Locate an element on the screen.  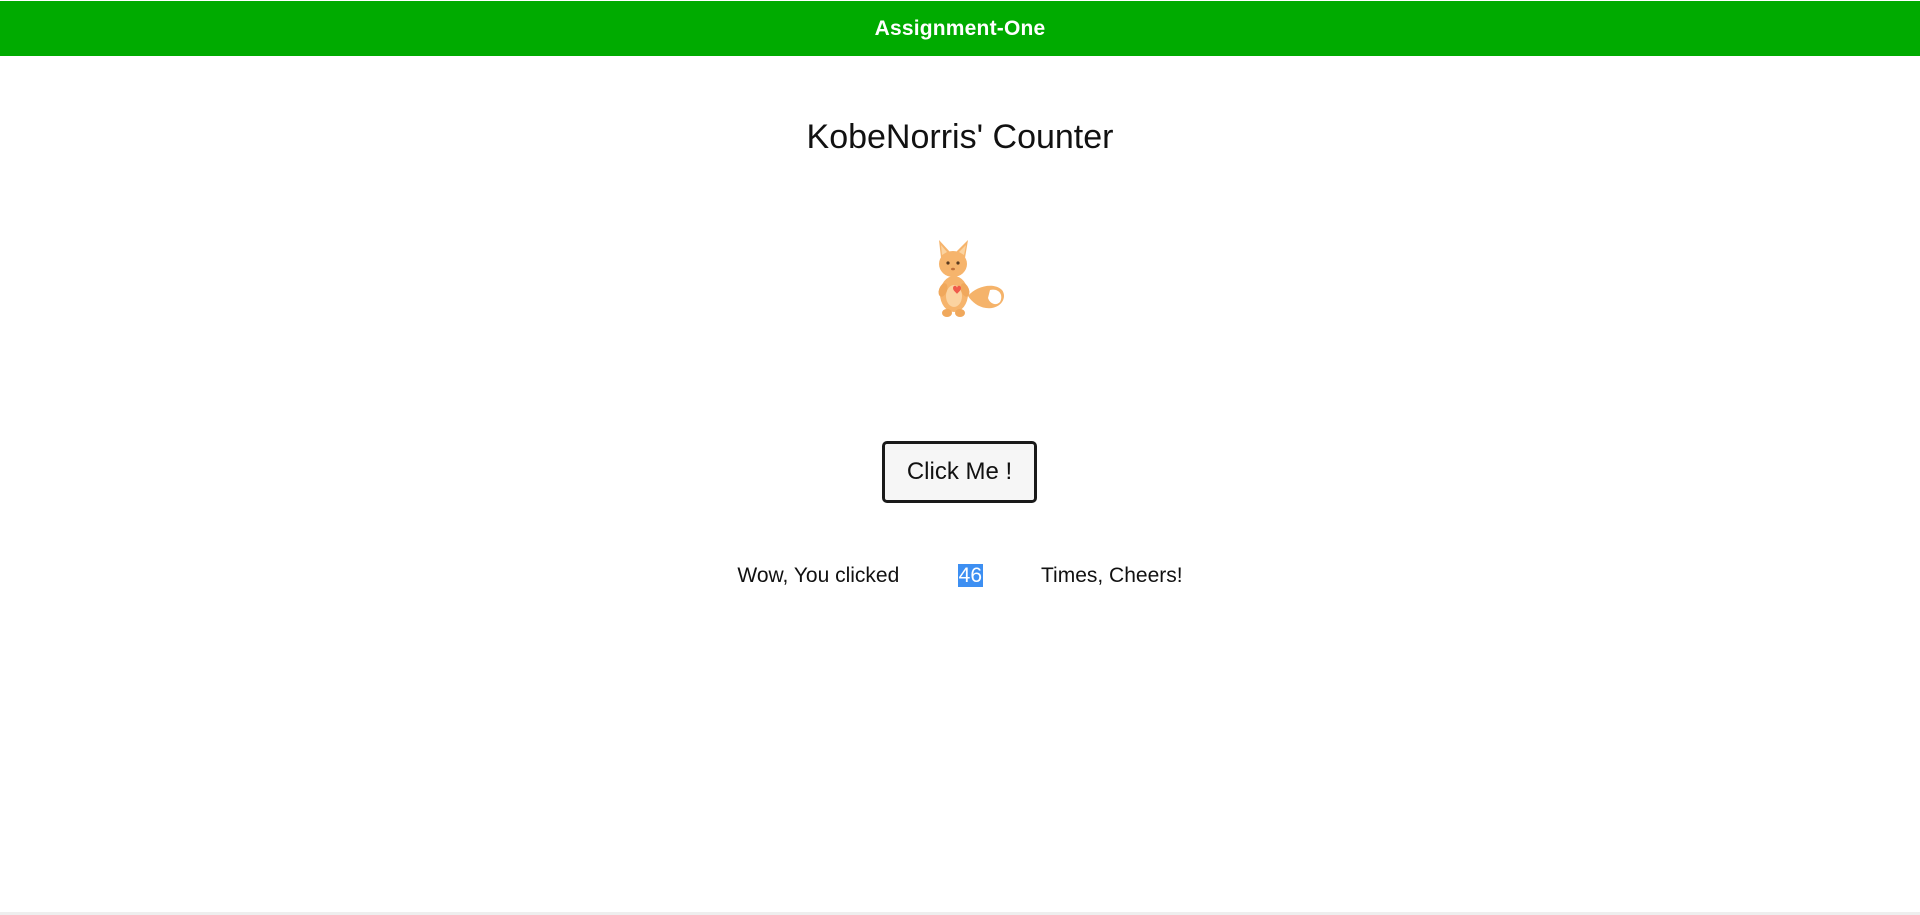
counter-prefix: Wow, You clicked is located at coordinates (818, 575).